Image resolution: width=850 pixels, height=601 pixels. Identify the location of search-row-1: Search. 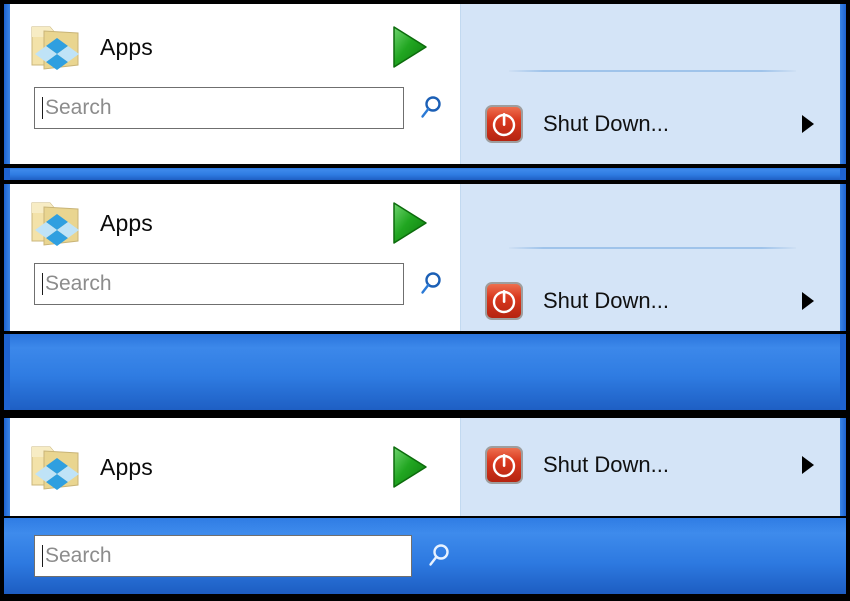
(235, 108).